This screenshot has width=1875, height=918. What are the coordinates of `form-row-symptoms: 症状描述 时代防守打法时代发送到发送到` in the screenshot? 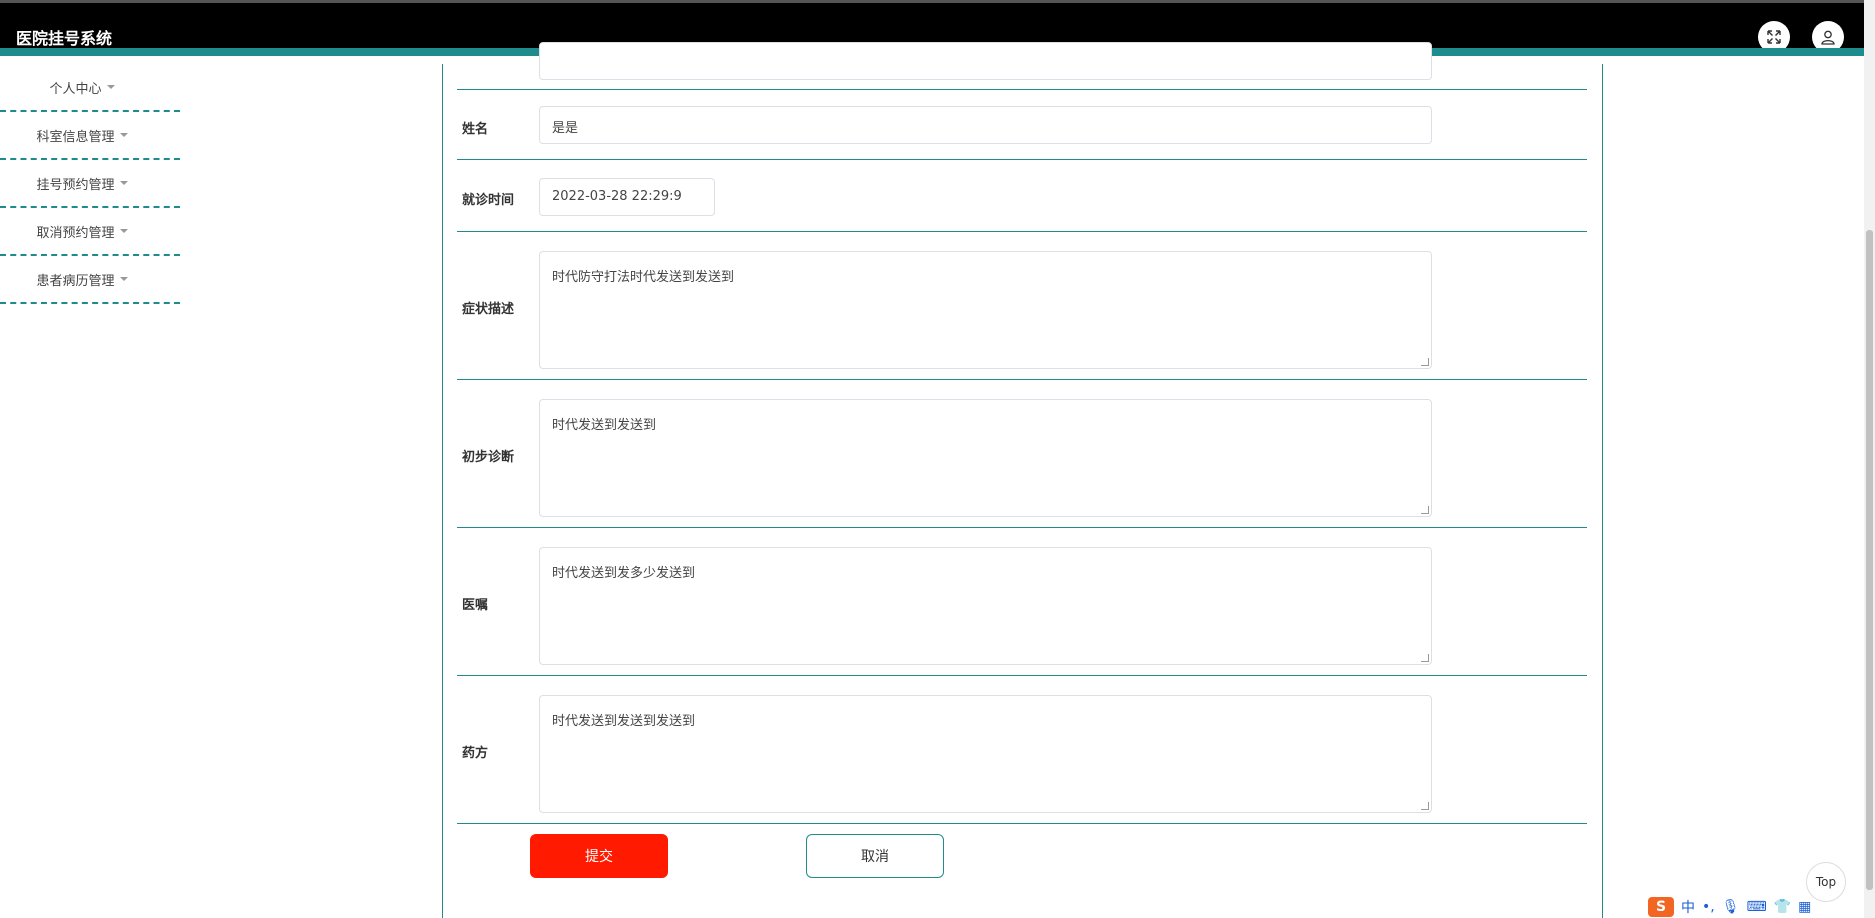 It's located at (1022, 306).